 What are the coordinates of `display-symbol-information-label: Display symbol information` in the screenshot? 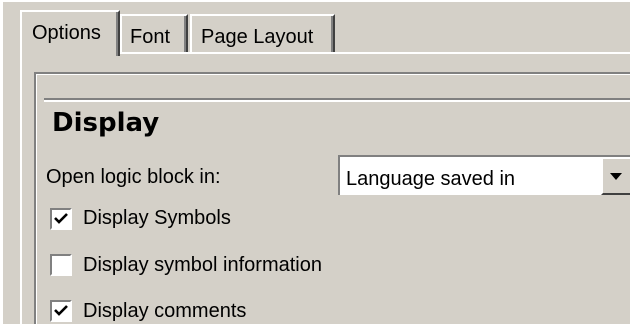 It's located at (202, 265).